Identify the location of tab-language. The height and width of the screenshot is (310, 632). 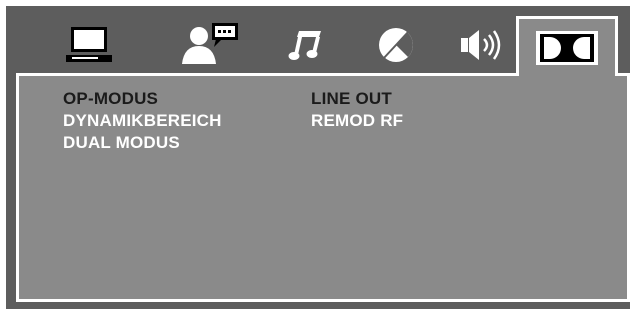
(207, 45).